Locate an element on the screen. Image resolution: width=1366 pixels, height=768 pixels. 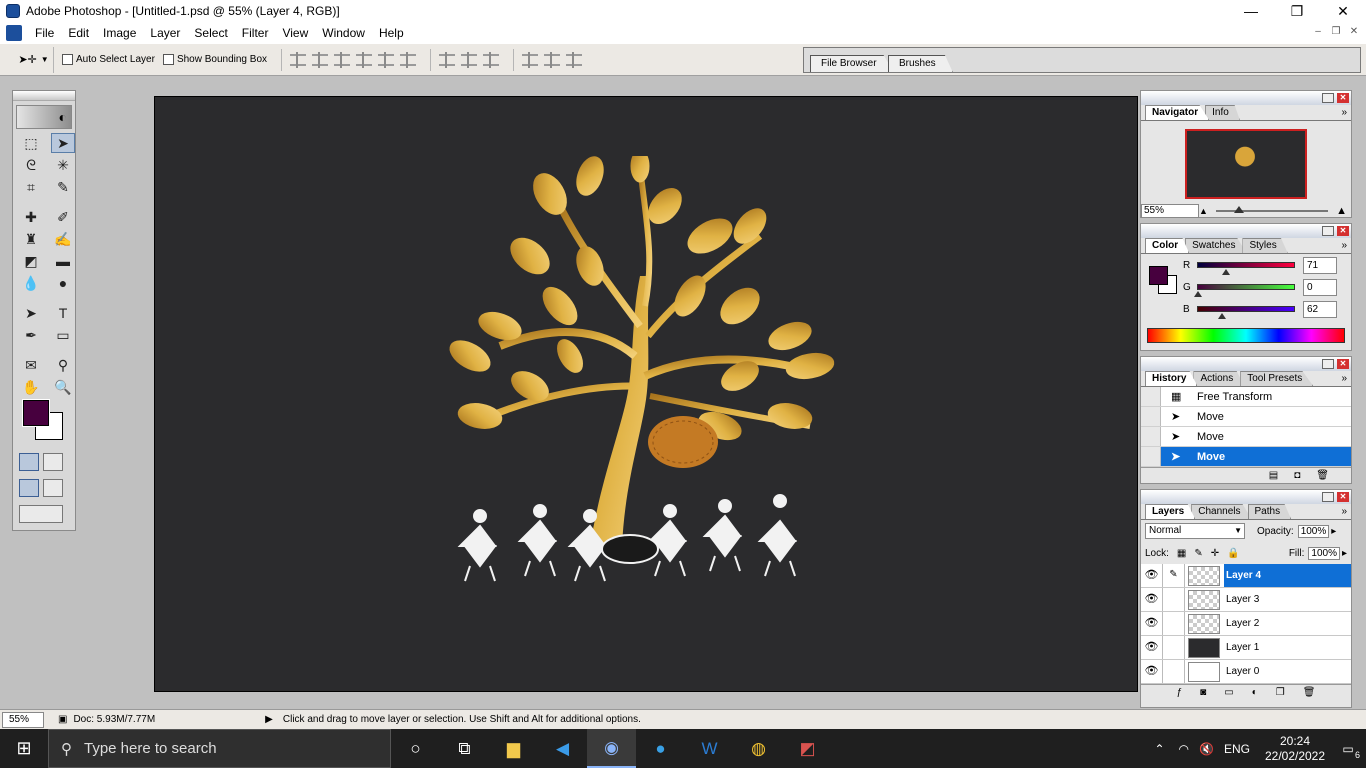
delete-layer-icon: 🗑 is located at coordinates (1309, 692).